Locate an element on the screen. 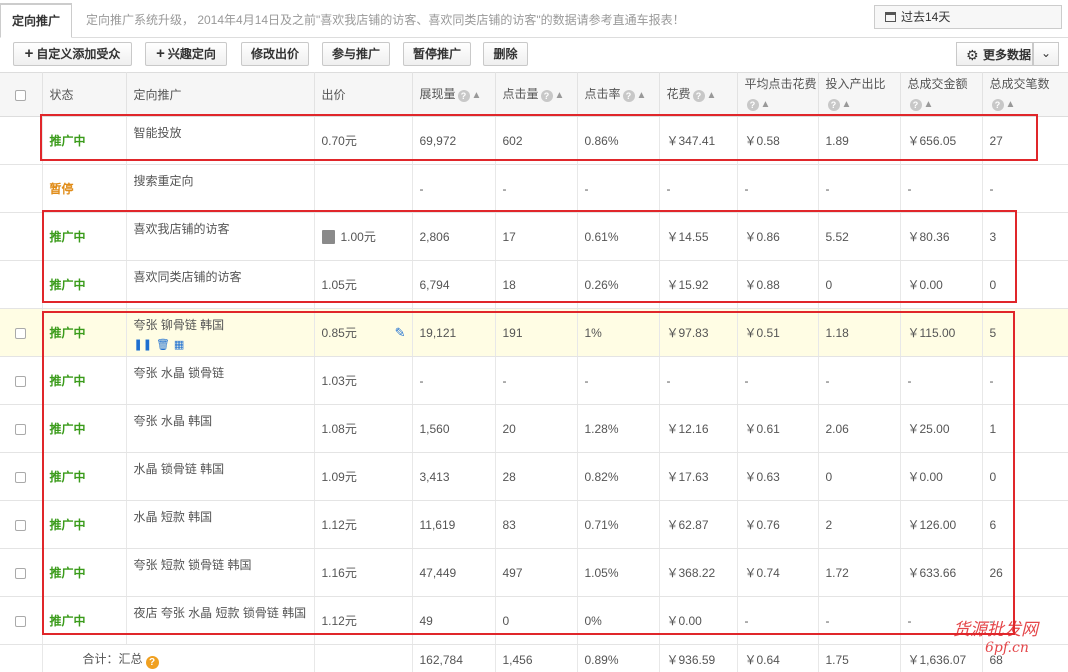  pause-icon: ❚❚ is located at coordinates (143, 344).